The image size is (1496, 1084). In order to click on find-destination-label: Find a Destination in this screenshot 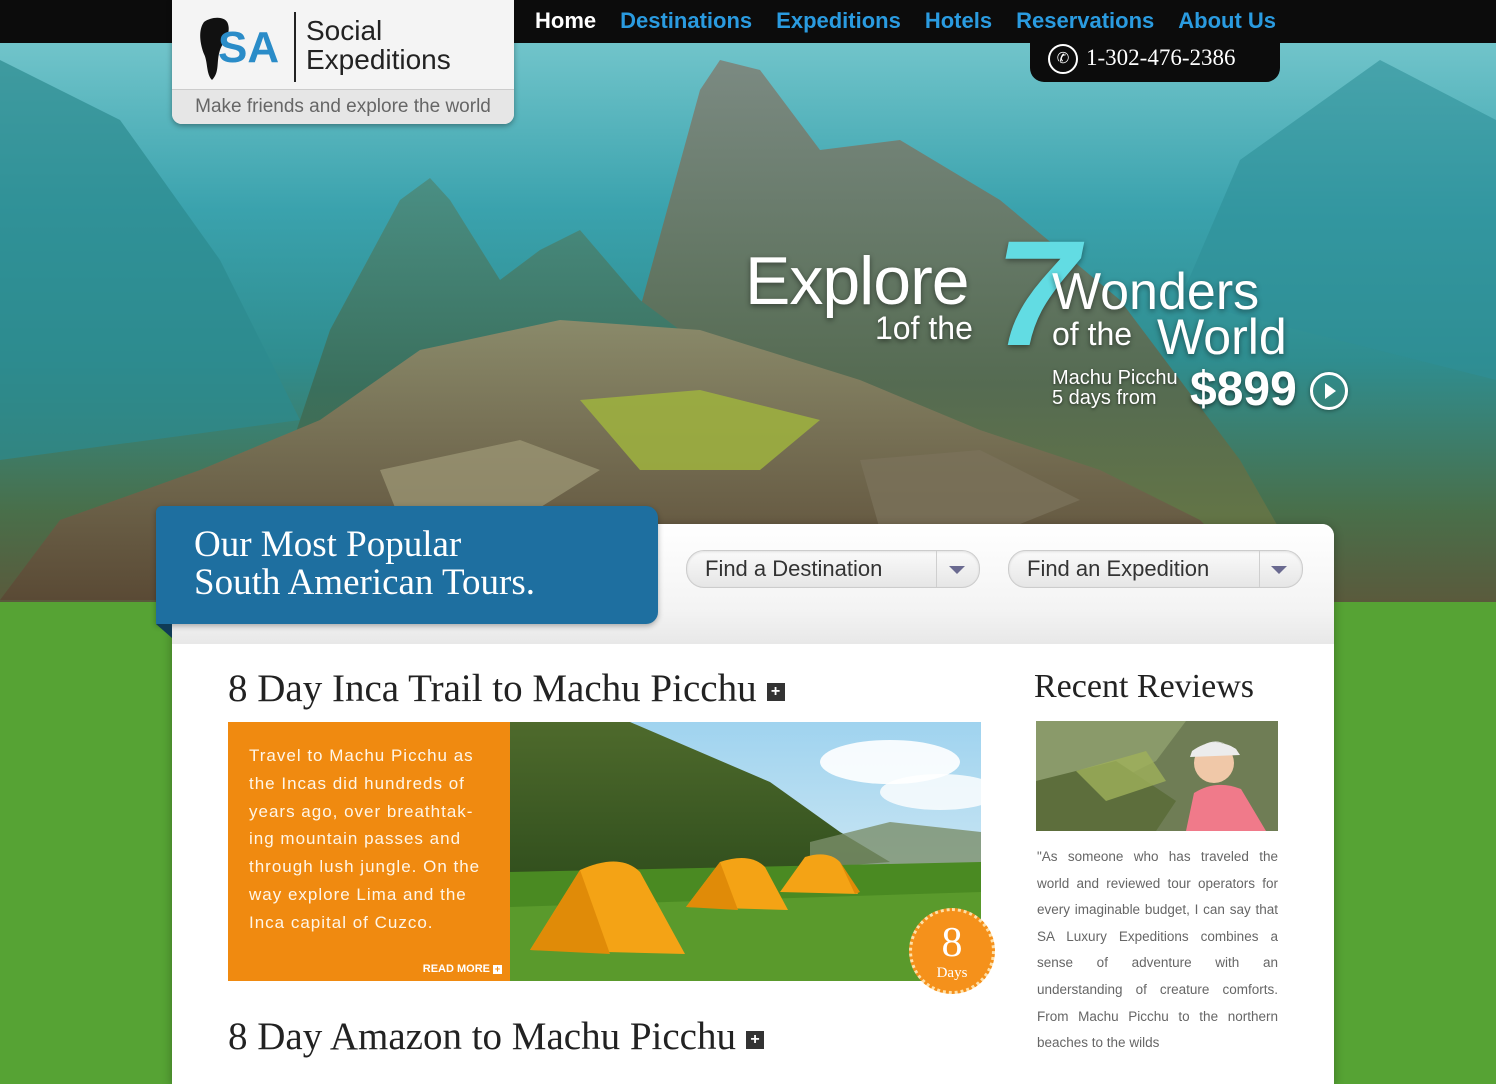, I will do `click(794, 568)`.